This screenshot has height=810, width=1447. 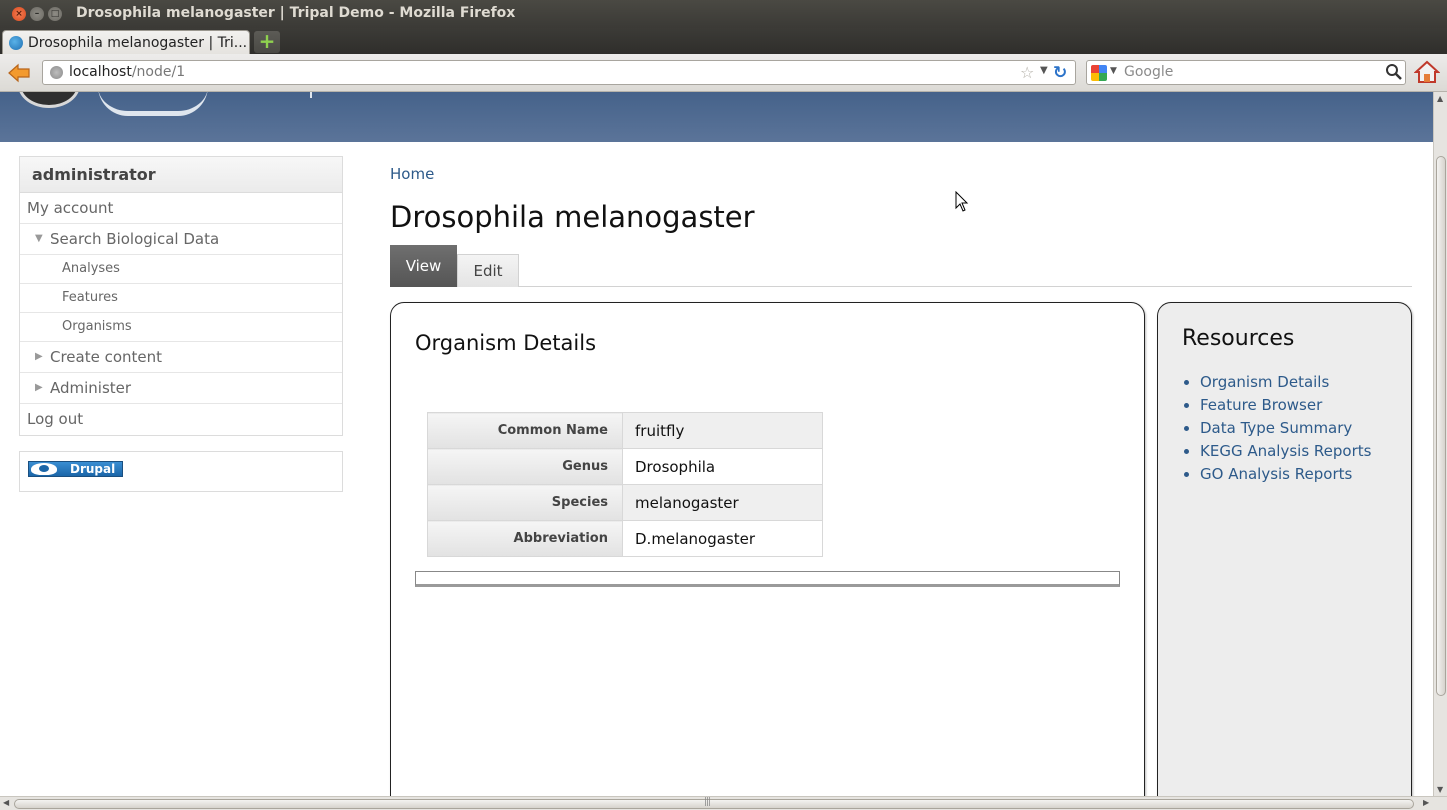 I want to click on breadcrumb: Home, so click(x=412, y=174).